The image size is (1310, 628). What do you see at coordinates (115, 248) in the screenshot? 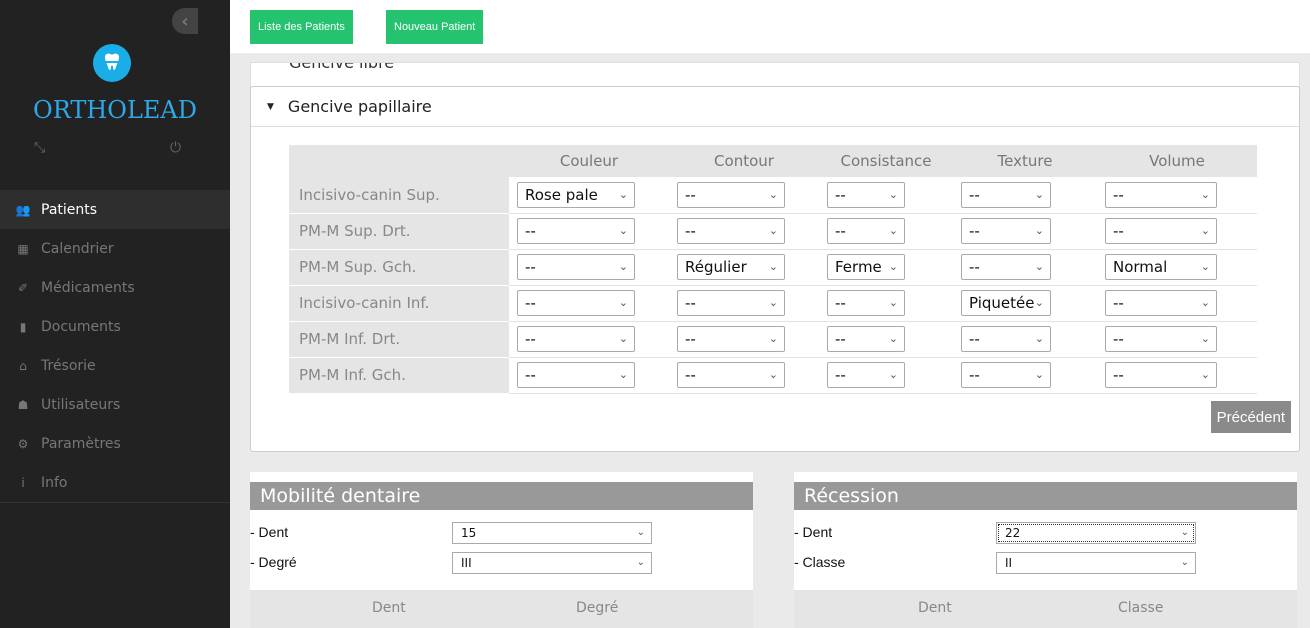
I see `sidebar-item-calendrier: ▦ Calendrier` at bounding box center [115, 248].